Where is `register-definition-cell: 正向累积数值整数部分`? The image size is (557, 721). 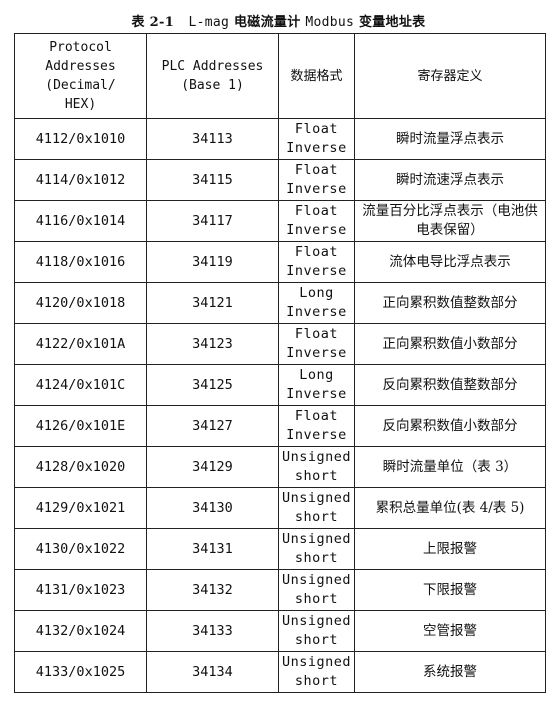 register-definition-cell: 正向累积数值整数部分 is located at coordinates (450, 303).